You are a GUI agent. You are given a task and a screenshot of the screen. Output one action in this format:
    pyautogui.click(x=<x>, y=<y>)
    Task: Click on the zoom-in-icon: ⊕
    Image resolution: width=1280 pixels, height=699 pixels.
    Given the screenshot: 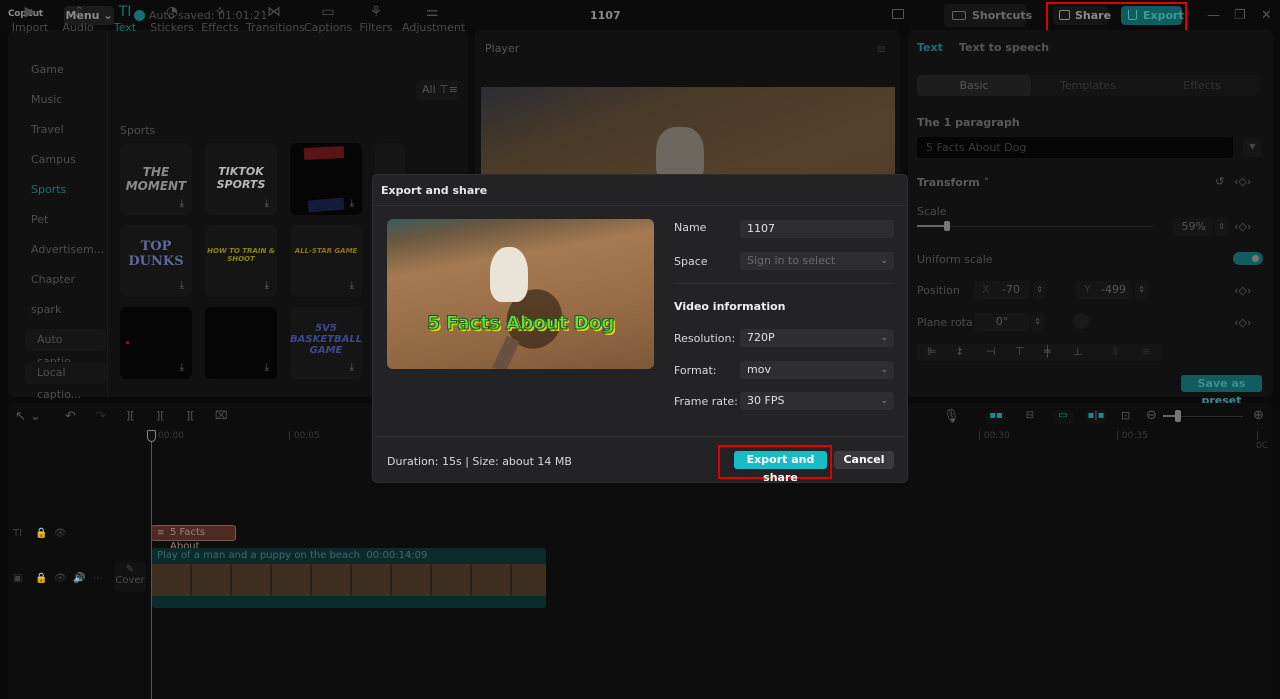 What is the action you would take?
    pyautogui.click(x=1258, y=415)
    